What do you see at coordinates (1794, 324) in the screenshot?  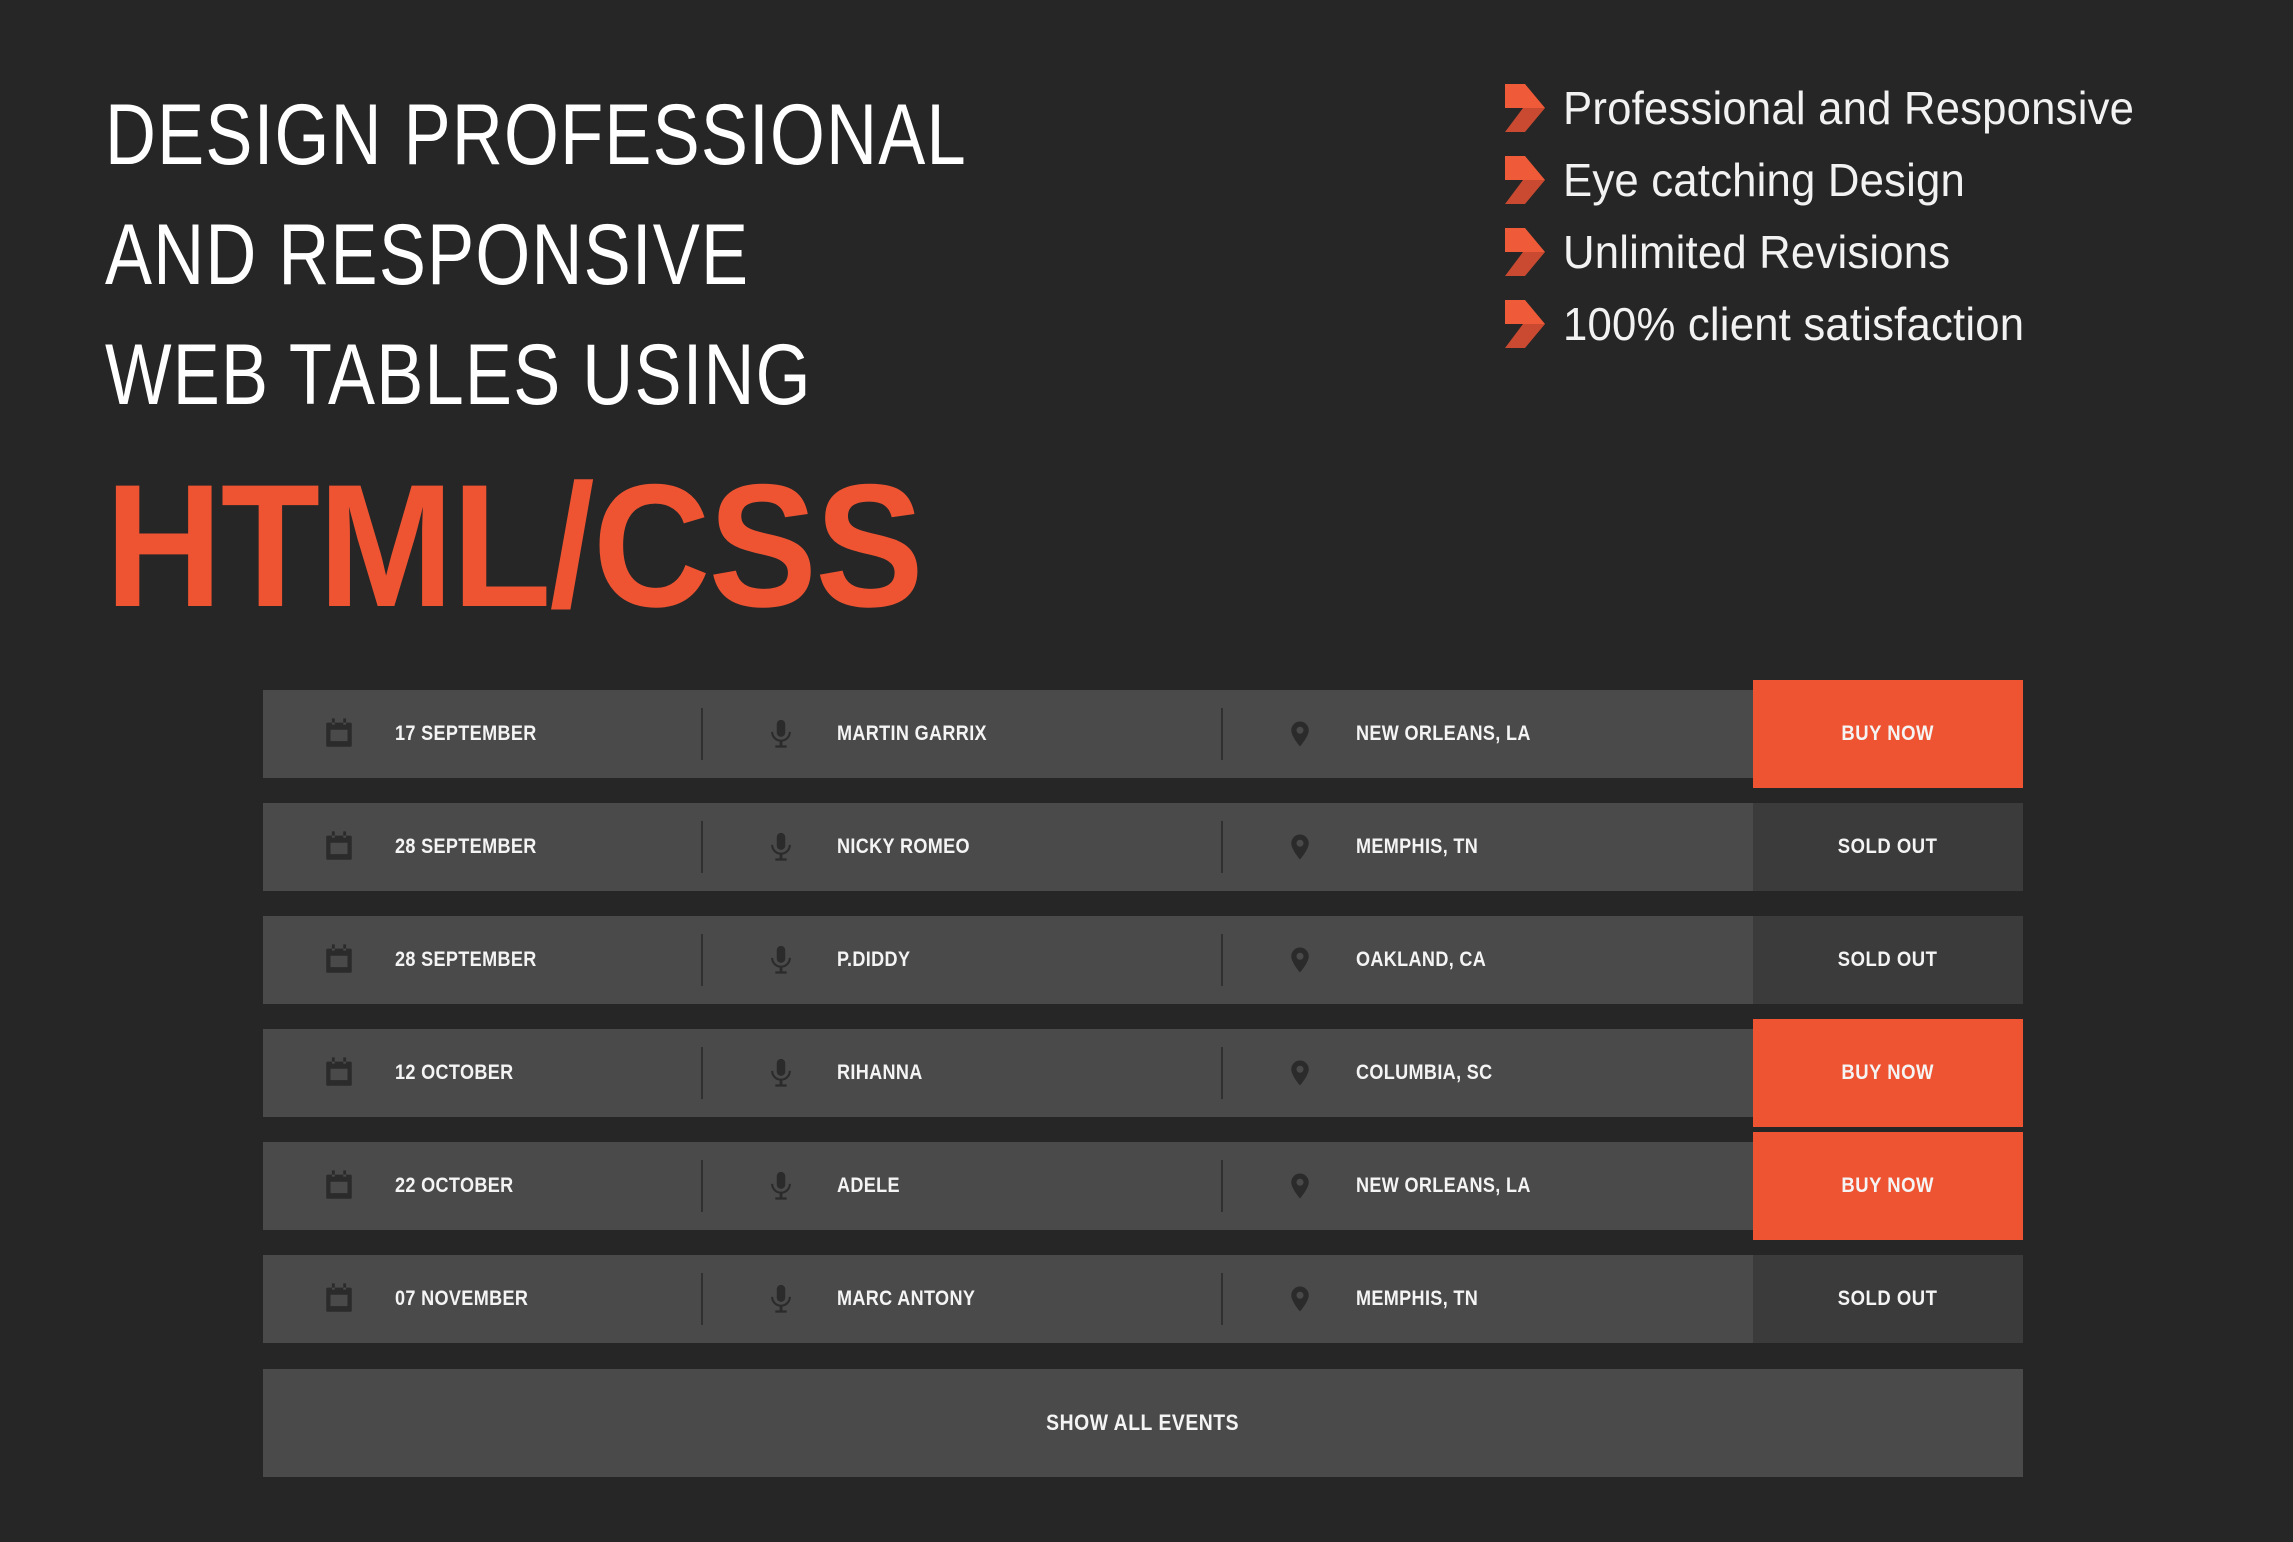 I see `feature-bullet-label: 100% client satisfaction` at bounding box center [1794, 324].